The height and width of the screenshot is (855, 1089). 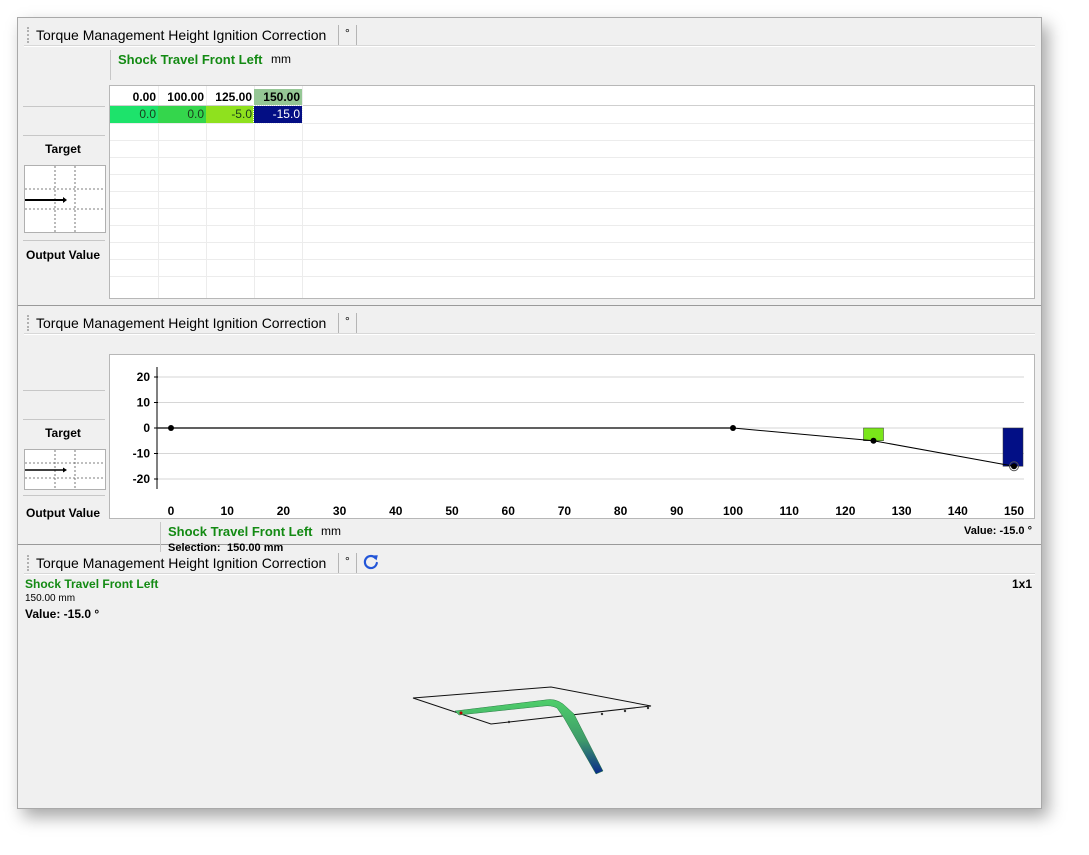 What do you see at coordinates (142, 454) in the screenshot?
I see `y-tick-label: -10` at bounding box center [142, 454].